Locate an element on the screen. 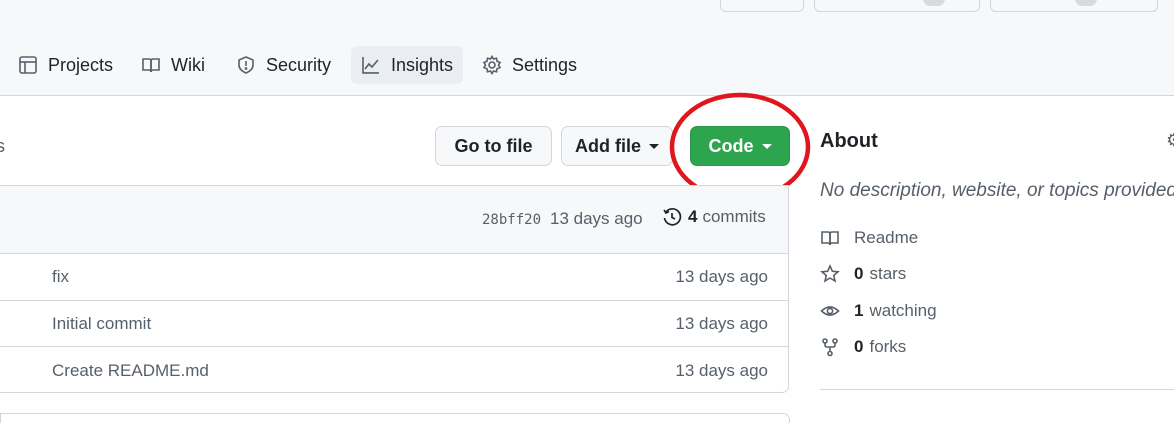 This screenshot has width=1174, height=423. commit-count: 4 is located at coordinates (693, 216).